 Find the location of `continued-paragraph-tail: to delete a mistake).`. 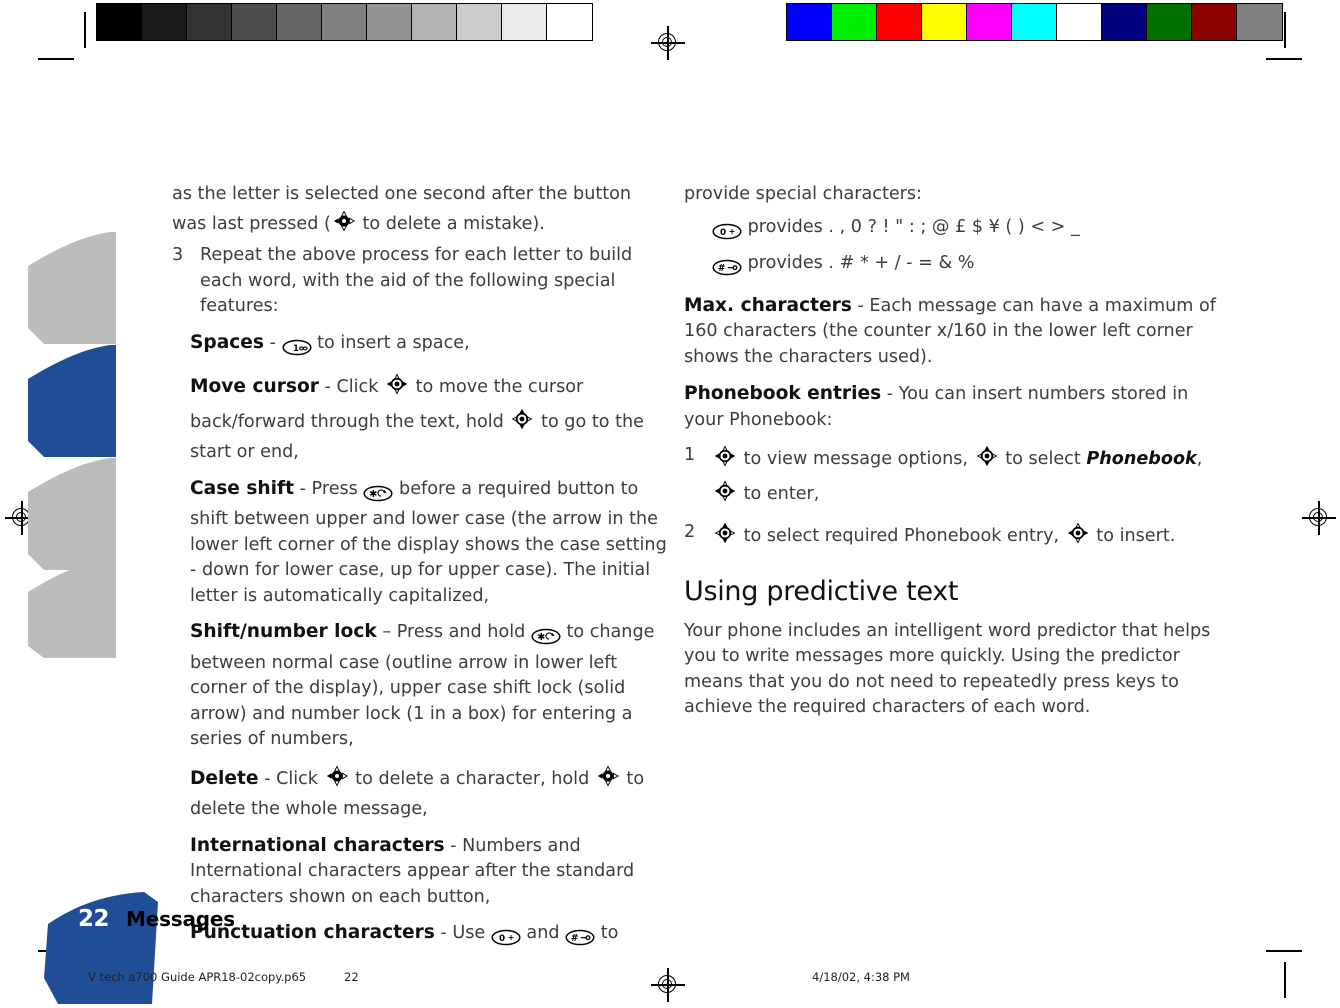

continued-paragraph-tail: to delete a mistake). is located at coordinates (450, 223).